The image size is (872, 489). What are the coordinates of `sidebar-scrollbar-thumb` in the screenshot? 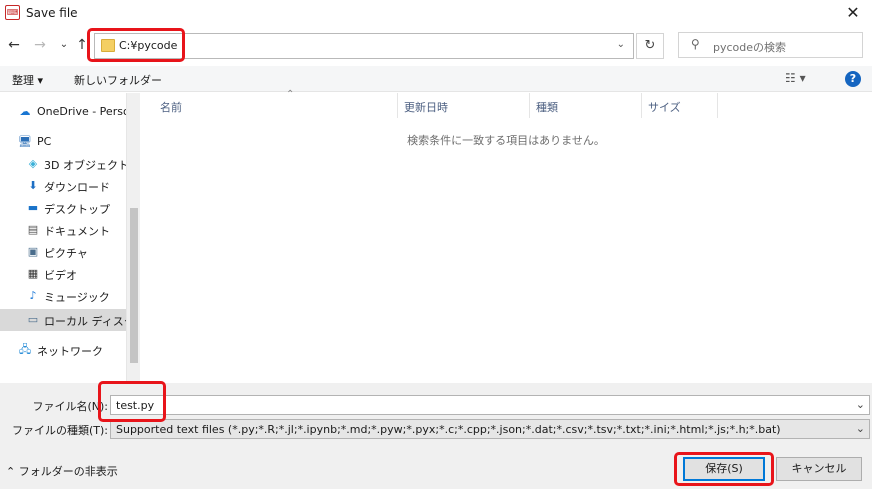 It's located at (134, 285).